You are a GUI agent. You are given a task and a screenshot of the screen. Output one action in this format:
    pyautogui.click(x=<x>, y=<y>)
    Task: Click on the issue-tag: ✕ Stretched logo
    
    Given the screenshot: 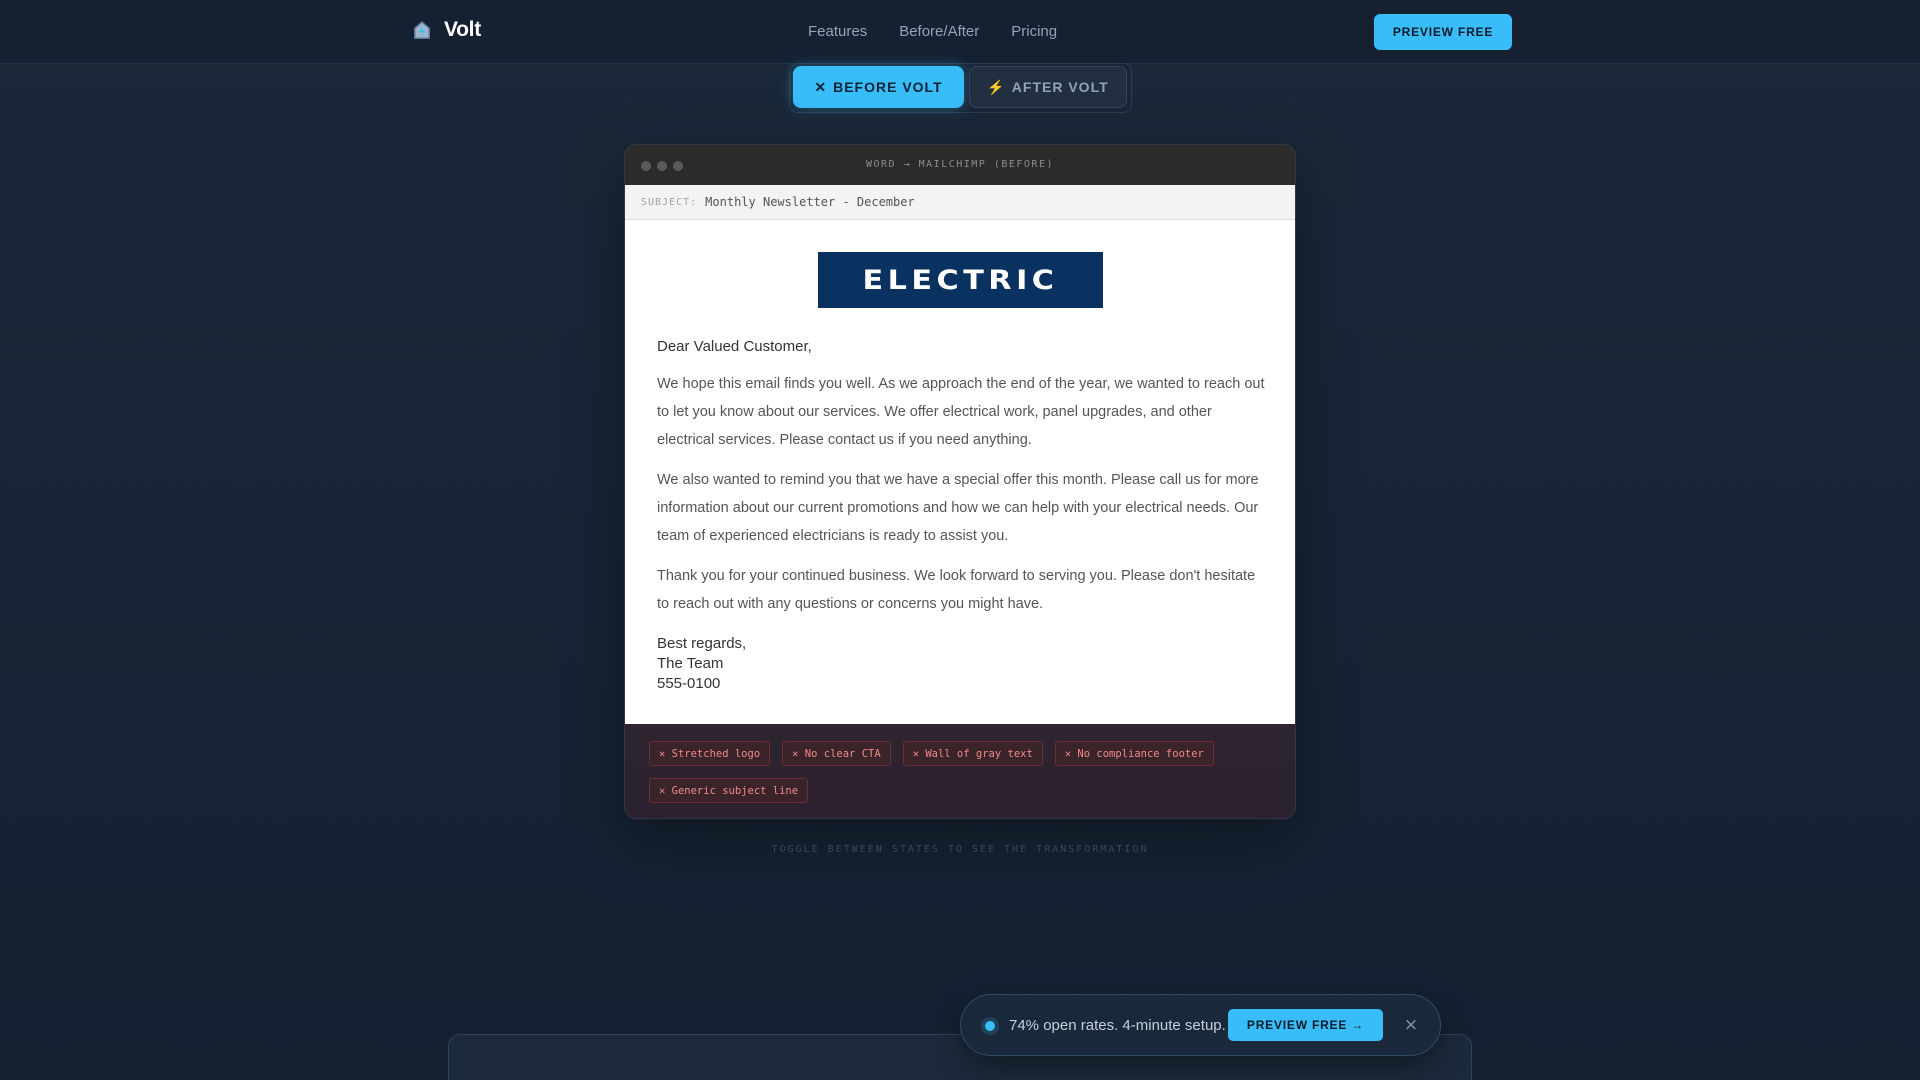 What is the action you would take?
    pyautogui.click(x=710, y=753)
    